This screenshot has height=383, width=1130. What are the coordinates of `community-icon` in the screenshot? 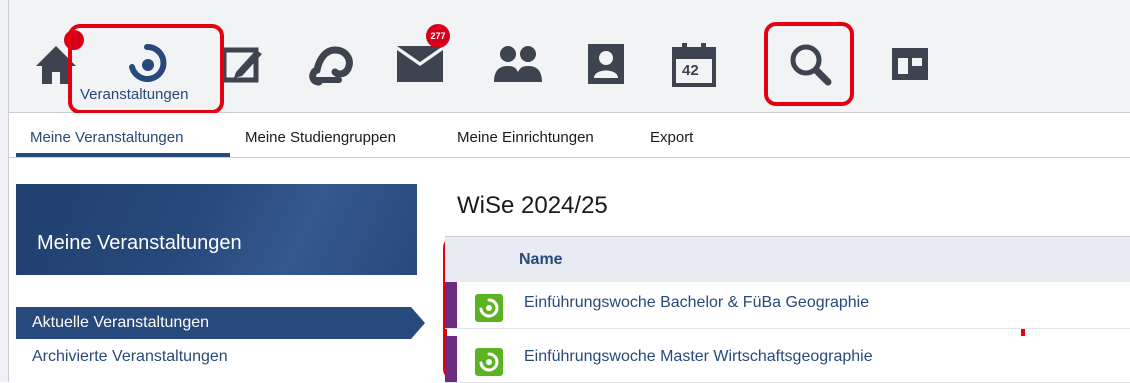 It's located at (518, 64).